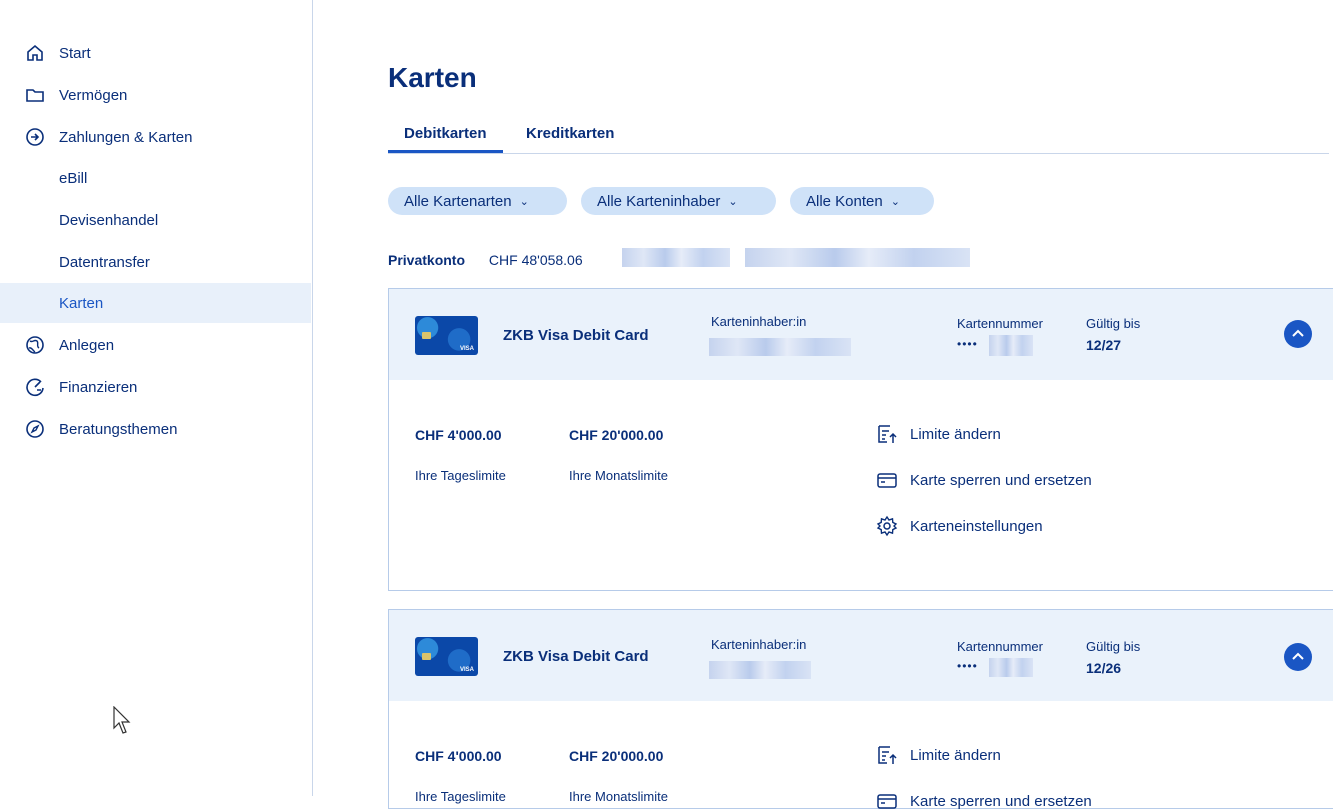 Image resolution: width=1333 pixels, height=812 pixels. What do you see at coordinates (87, 345) in the screenshot?
I see `sidebar-item-label: Anlegen` at bounding box center [87, 345].